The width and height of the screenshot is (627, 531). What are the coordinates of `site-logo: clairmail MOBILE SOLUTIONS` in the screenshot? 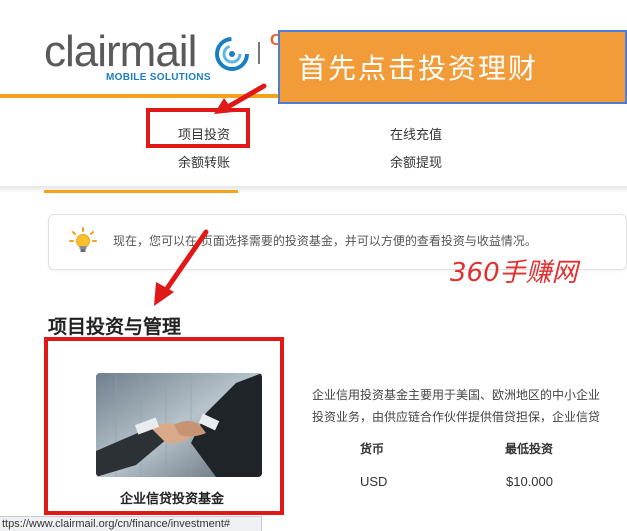 It's located at (159, 56).